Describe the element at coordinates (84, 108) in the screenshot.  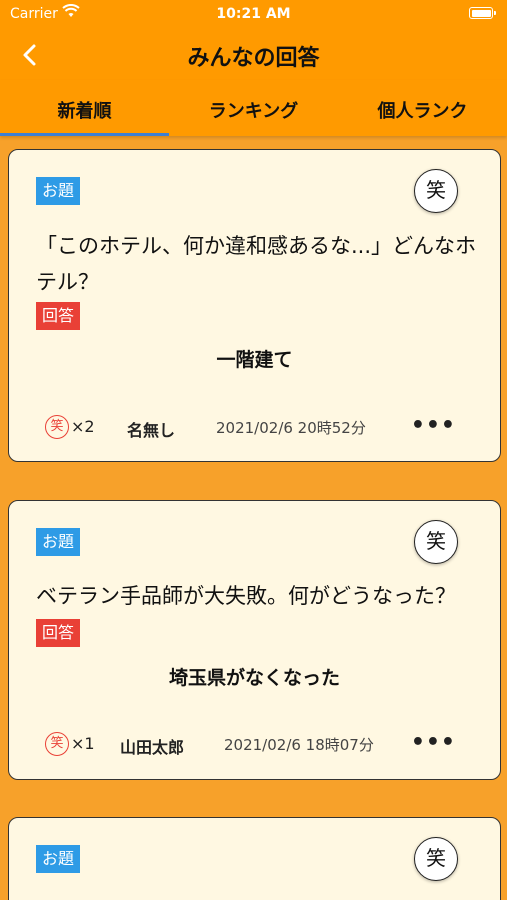
I see `tab-newest: 新着順` at that location.